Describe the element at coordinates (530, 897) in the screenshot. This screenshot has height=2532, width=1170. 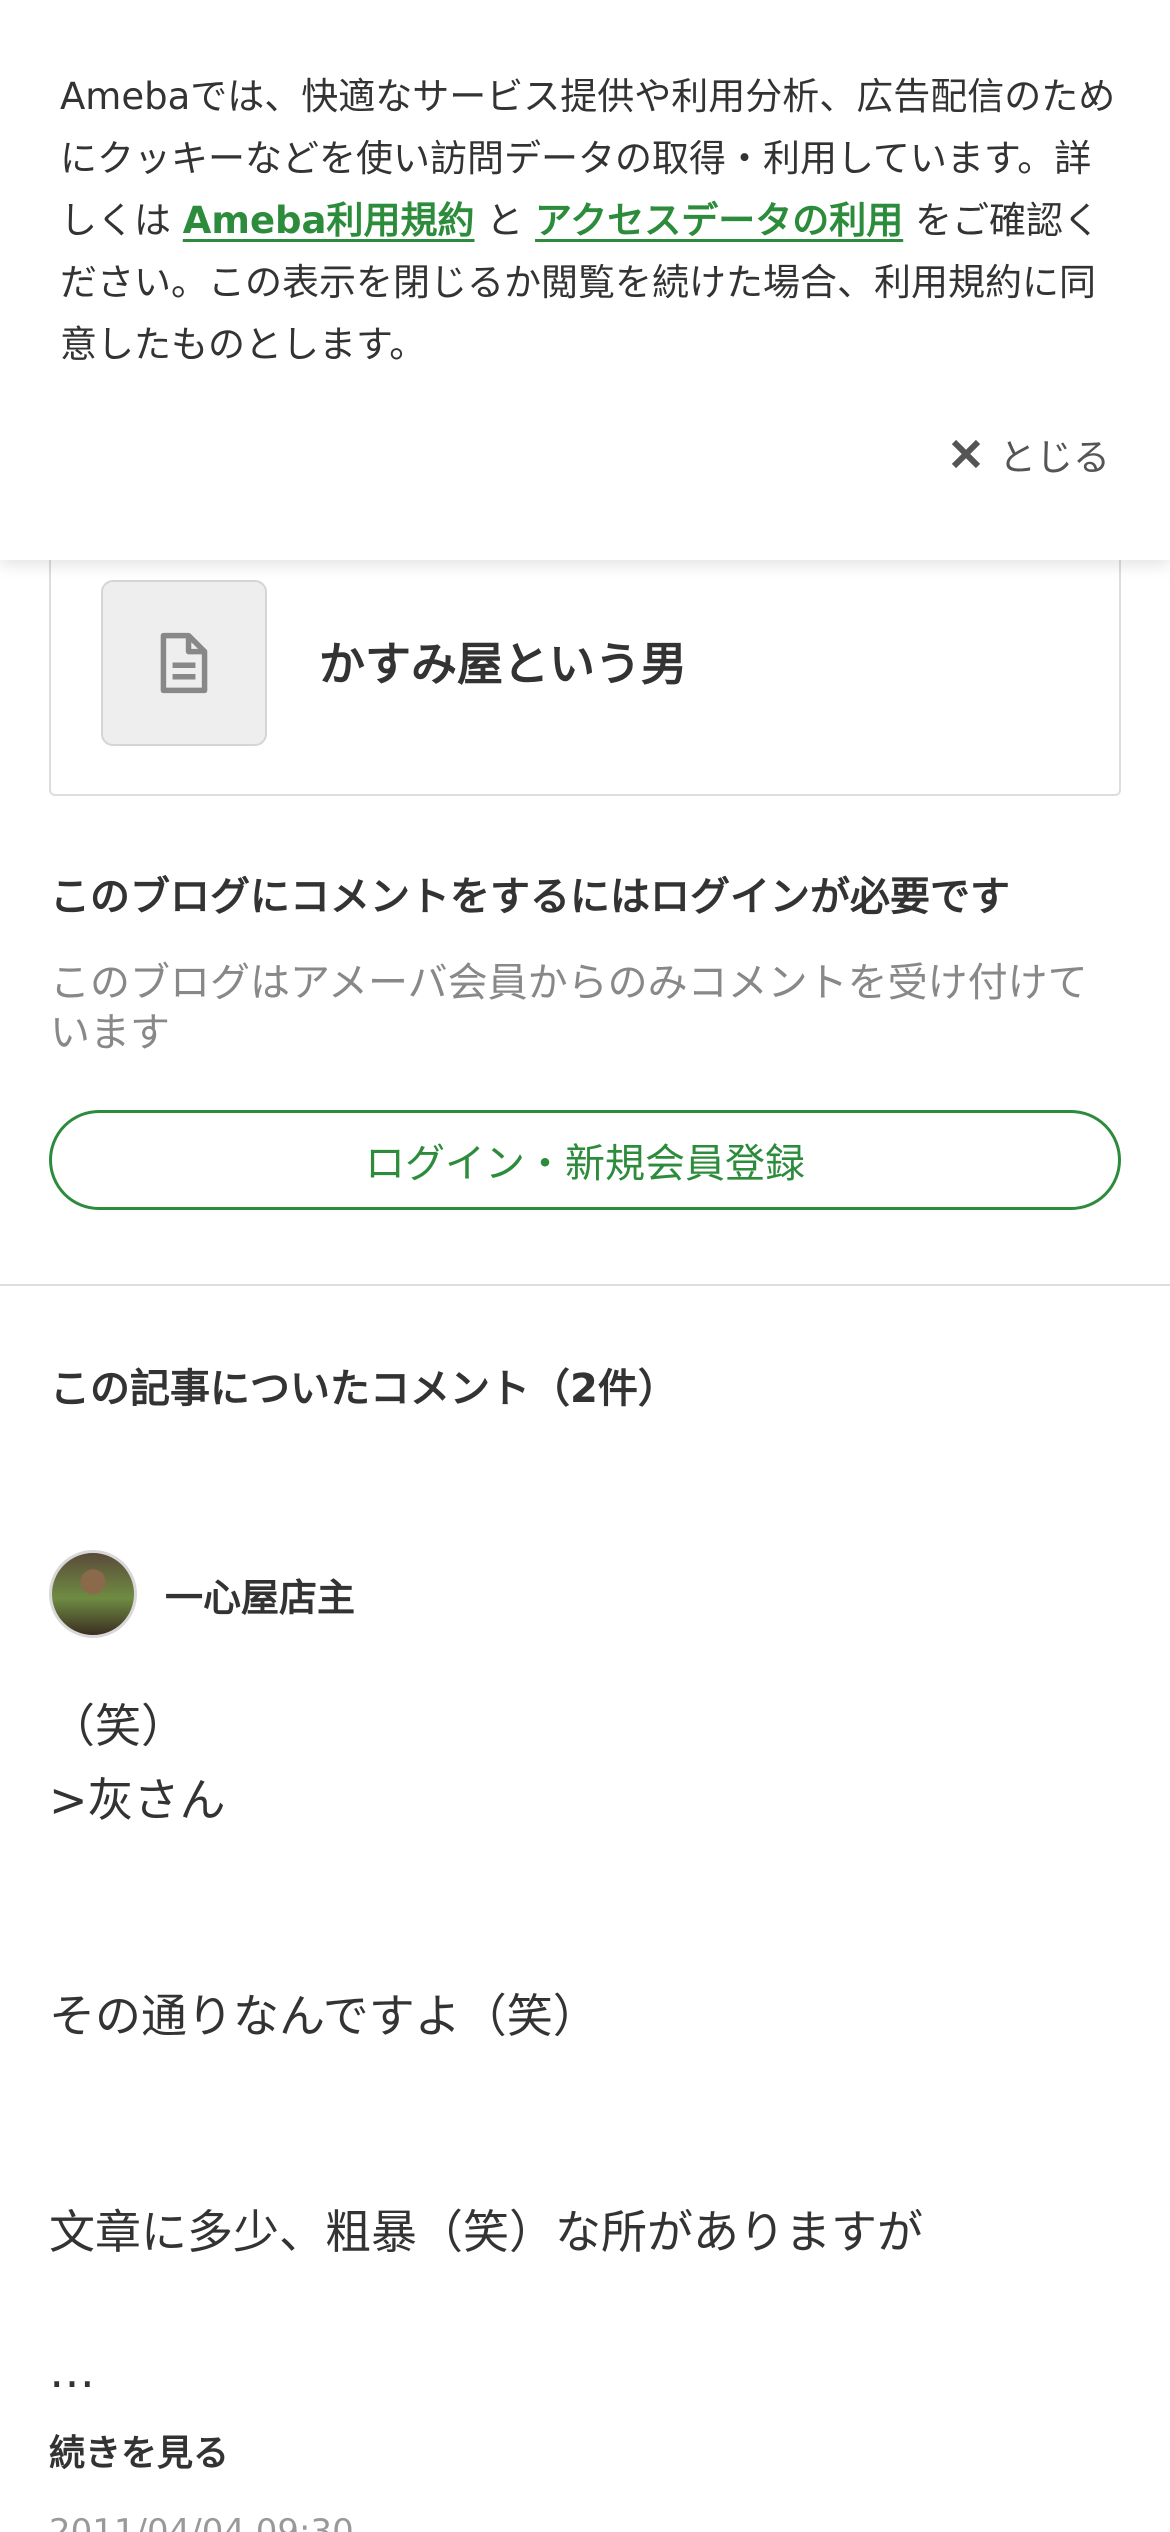
I see `login-required-heading: このブログにコメントをするにはログインが必要です` at that location.